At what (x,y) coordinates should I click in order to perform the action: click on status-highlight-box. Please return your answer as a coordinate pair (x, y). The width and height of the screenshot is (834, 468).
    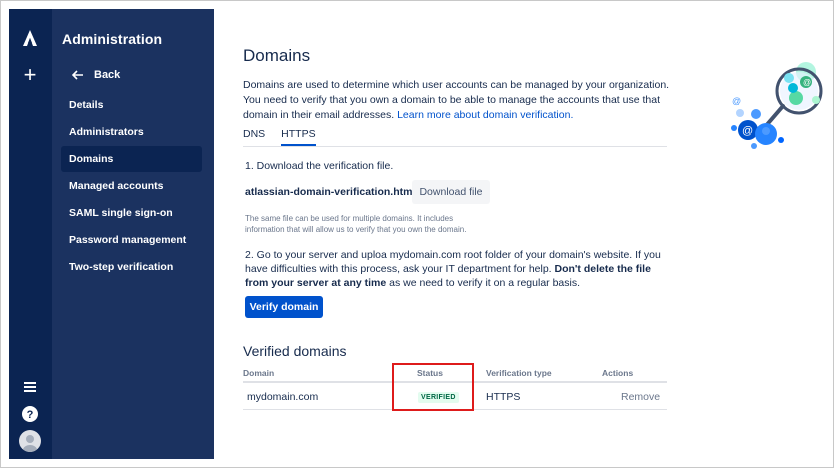
    Looking at the image, I should click on (433, 387).